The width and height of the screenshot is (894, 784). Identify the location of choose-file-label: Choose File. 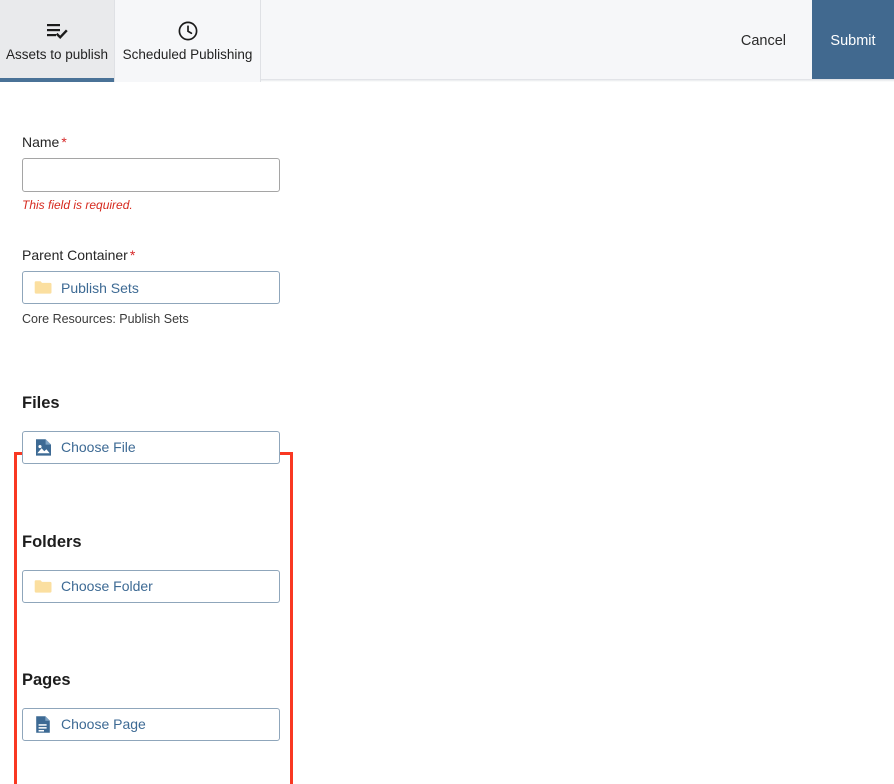
(98, 447).